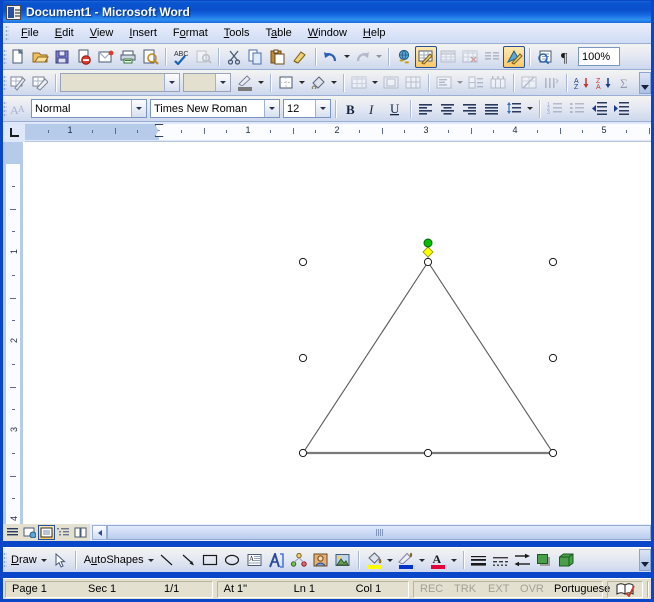 This screenshot has width=654, height=602. What do you see at coordinates (261, 83) in the screenshot?
I see `border-color-dropdown-icon` at bounding box center [261, 83].